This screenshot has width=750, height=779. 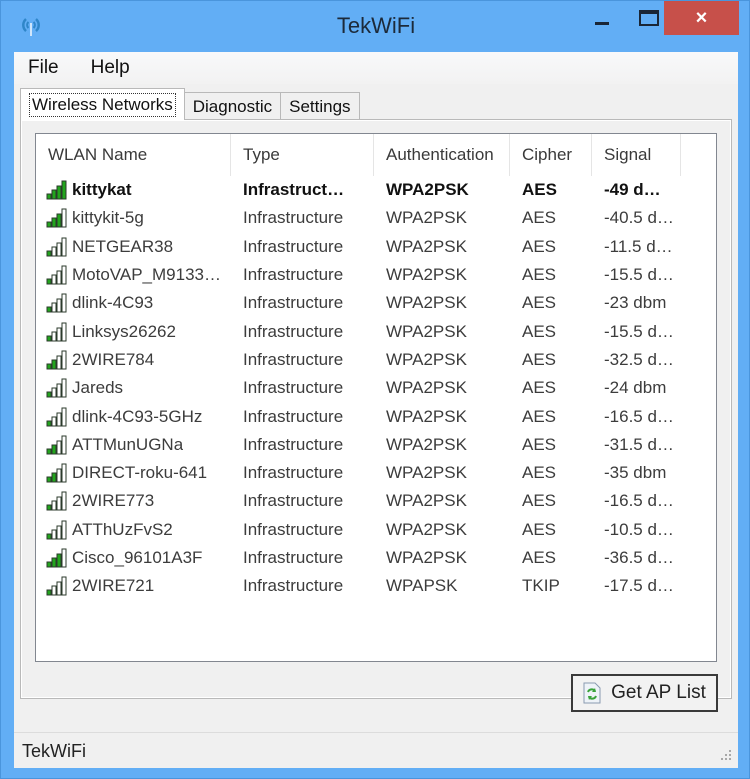 What do you see at coordinates (133, 417) in the screenshot?
I see `cell-wlan-name: dlink-4C93-5GHz` at bounding box center [133, 417].